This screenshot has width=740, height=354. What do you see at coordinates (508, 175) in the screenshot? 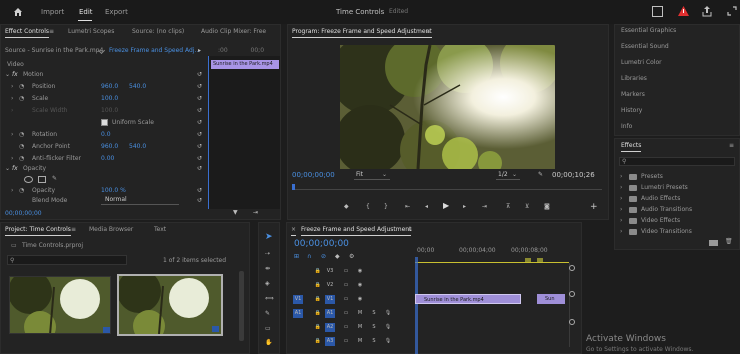
I see `resolution-dropdown: 1/2 ⌄` at bounding box center [508, 175].